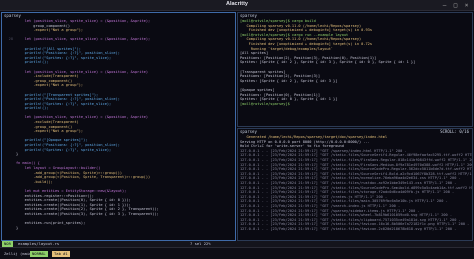 This screenshot has width=474, height=259. What do you see at coordinates (263, 71) in the screenshot?
I see `terminal-text: [Transparent sprites]` at bounding box center [263, 71].